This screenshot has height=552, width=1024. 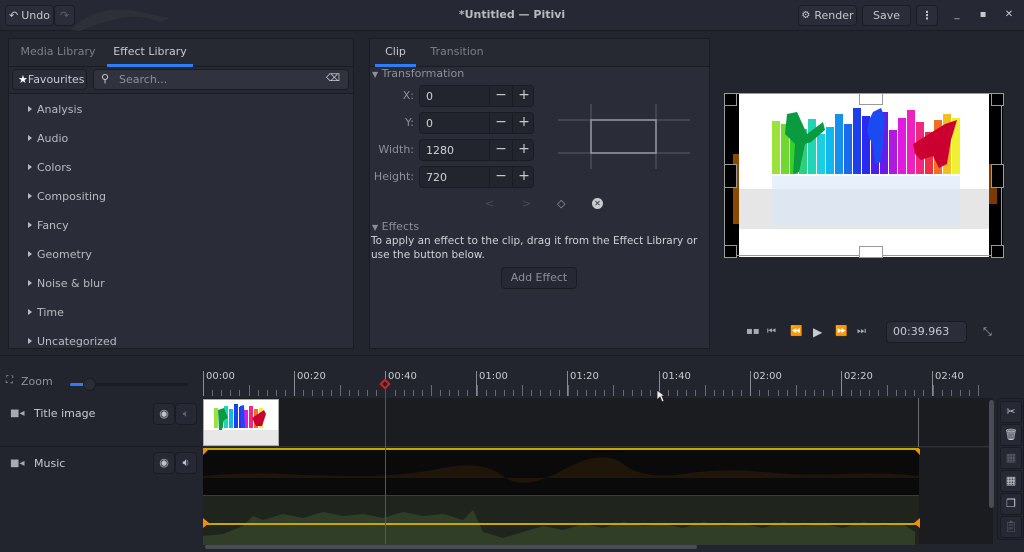 What do you see at coordinates (523, 123) in the screenshot?
I see `increment-y-button: +` at bounding box center [523, 123].